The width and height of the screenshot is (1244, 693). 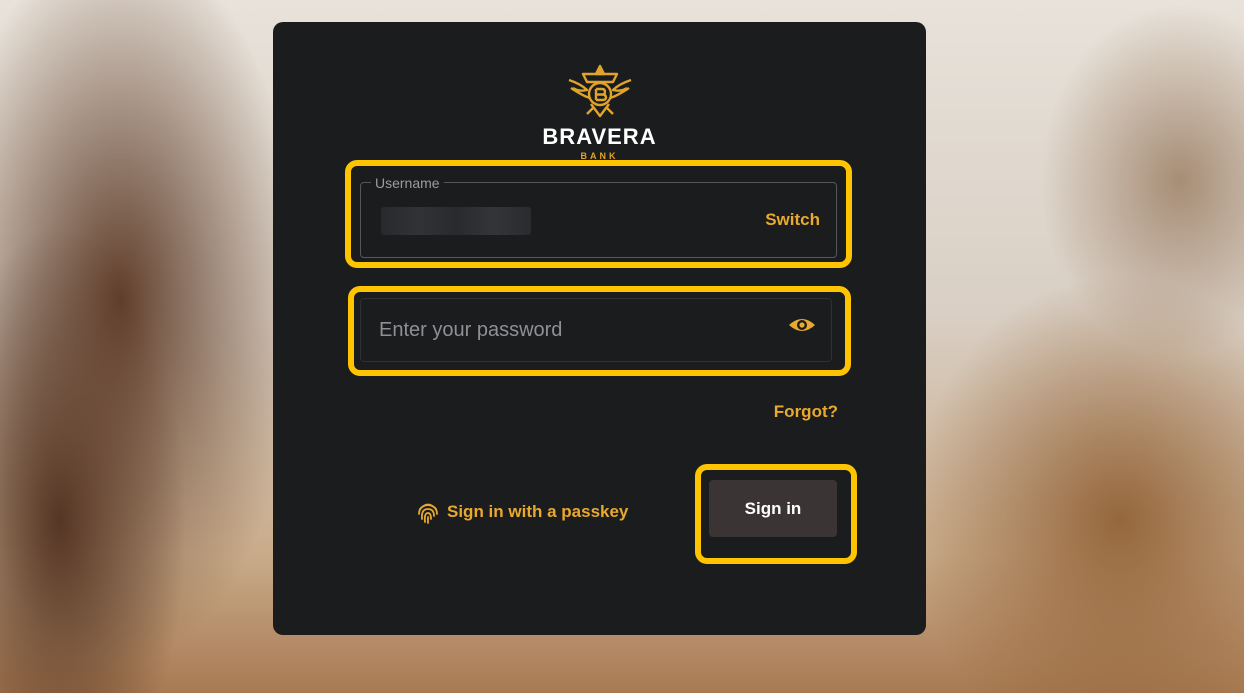 I want to click on brand-logo: BRAVERA BANK, so click(x=599, y=111).